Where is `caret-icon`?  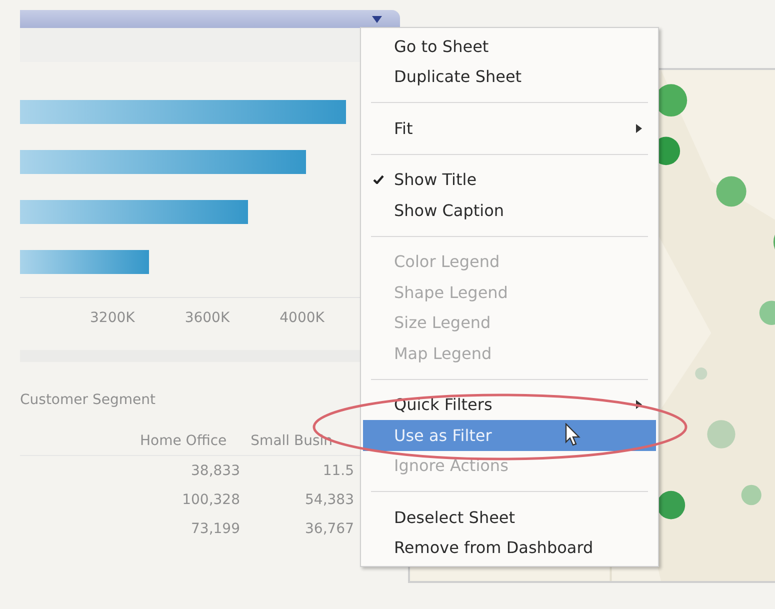
caret-icon is located at coordinates (377, 19).